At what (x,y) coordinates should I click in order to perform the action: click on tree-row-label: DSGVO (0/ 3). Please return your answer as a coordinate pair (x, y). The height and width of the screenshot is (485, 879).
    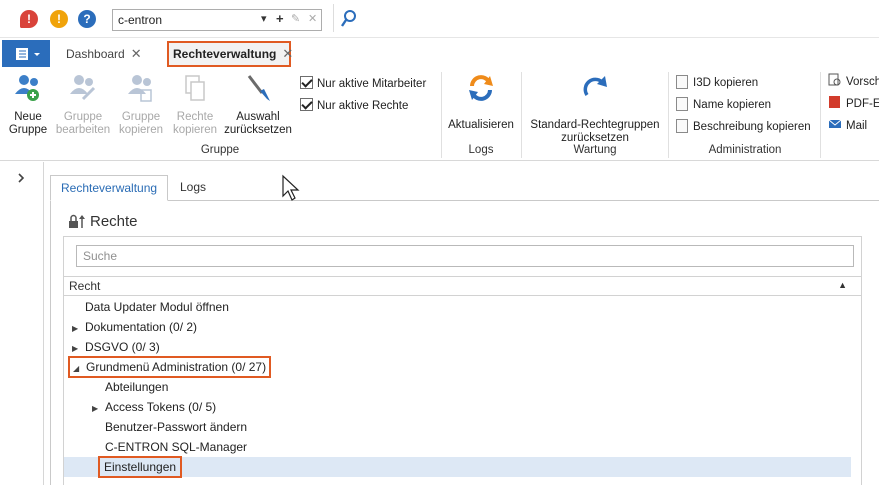
    Looking at the image, I should click on (122, 347).